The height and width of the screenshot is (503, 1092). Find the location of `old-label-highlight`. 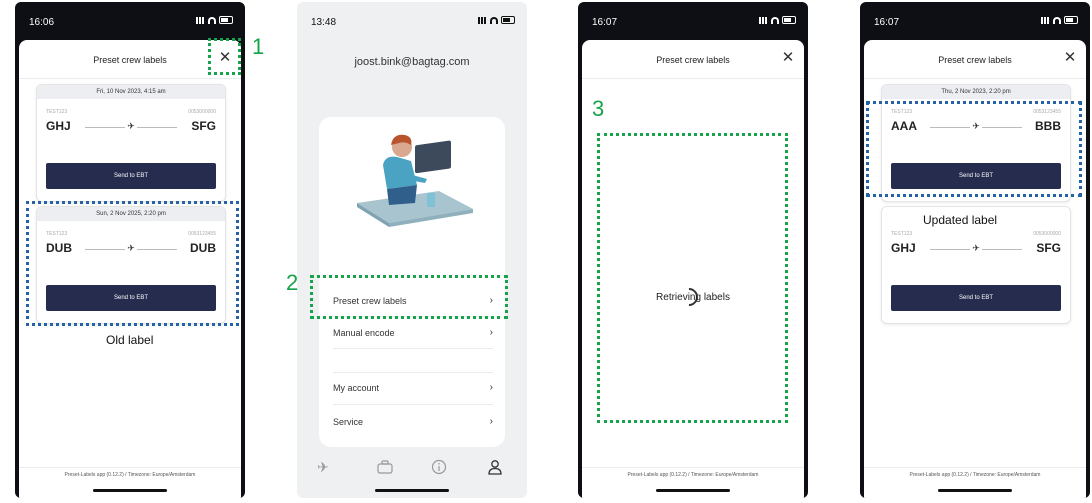

old-label-highlight is located at coordinates (132, 263).